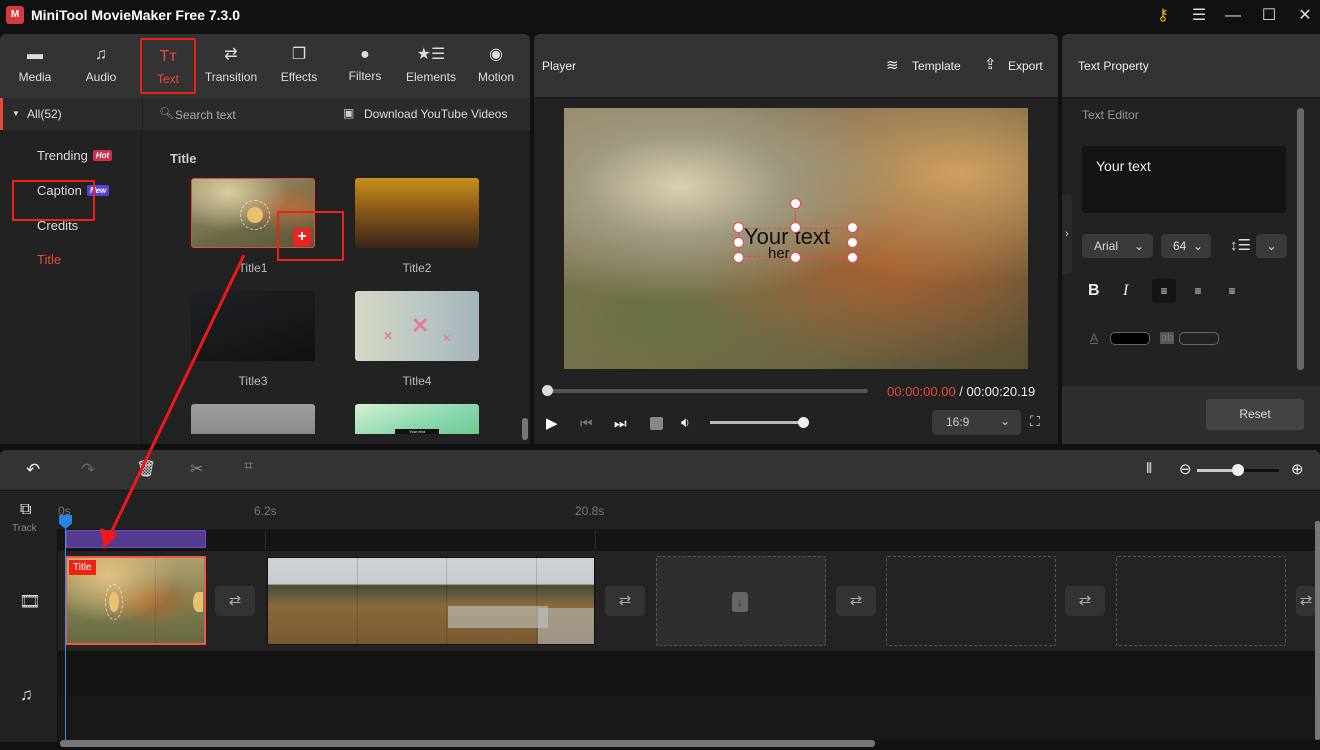 The height and width of the screenshot is (750, 1320). Describe the element at coordinates (1297, 469) in the screenshot. I see `zoom-in-button: ⊕` at that location.